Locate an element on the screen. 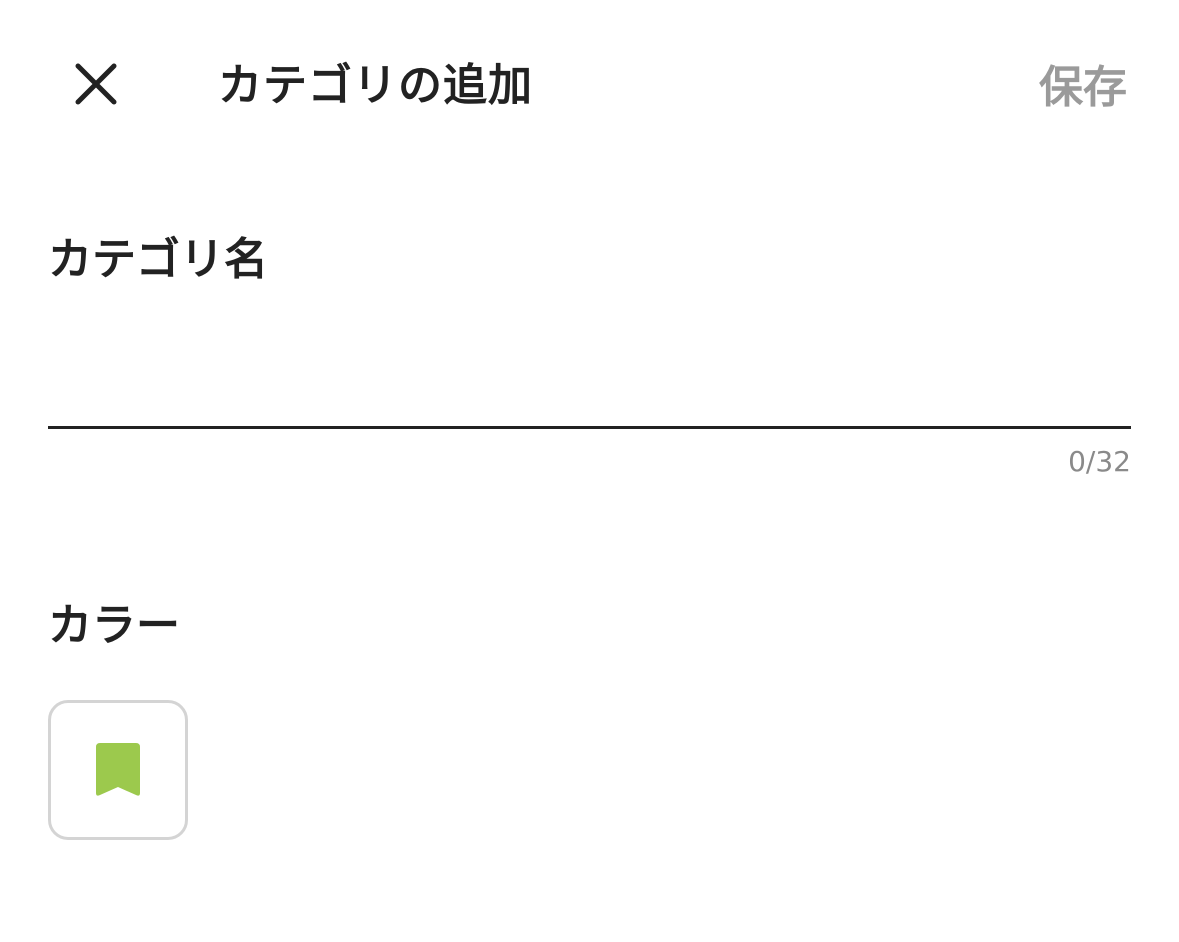 The height and width of the screenshot is (942, 1179). color-label: カラー is located at coordinates (114, 625).